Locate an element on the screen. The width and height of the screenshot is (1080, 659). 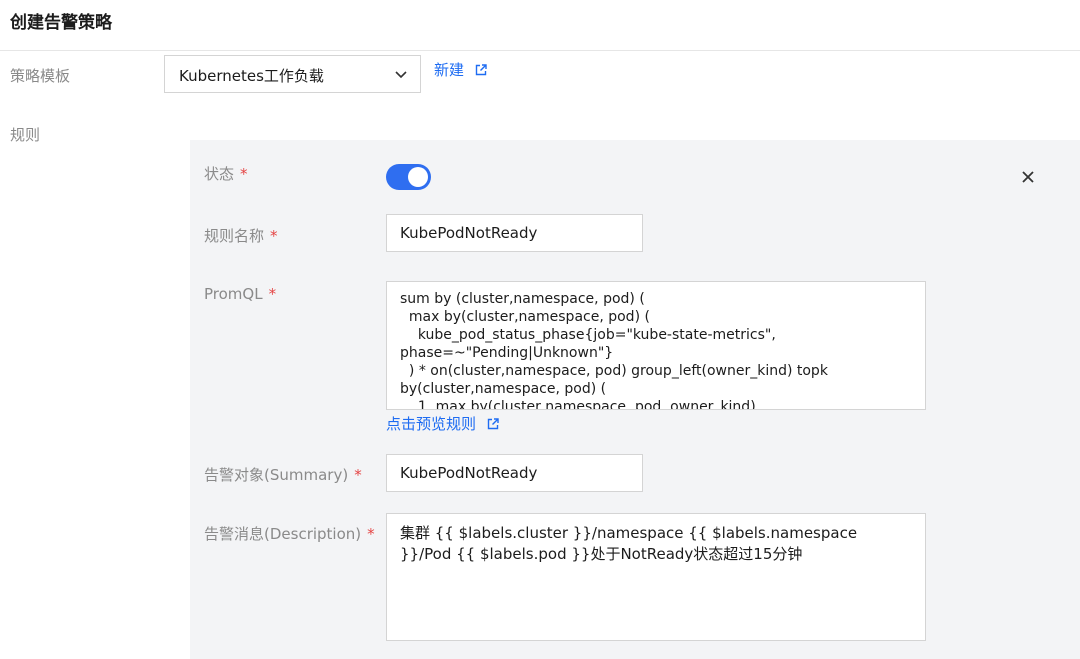
chevron-down-icon is located at coordinates (401, 75).